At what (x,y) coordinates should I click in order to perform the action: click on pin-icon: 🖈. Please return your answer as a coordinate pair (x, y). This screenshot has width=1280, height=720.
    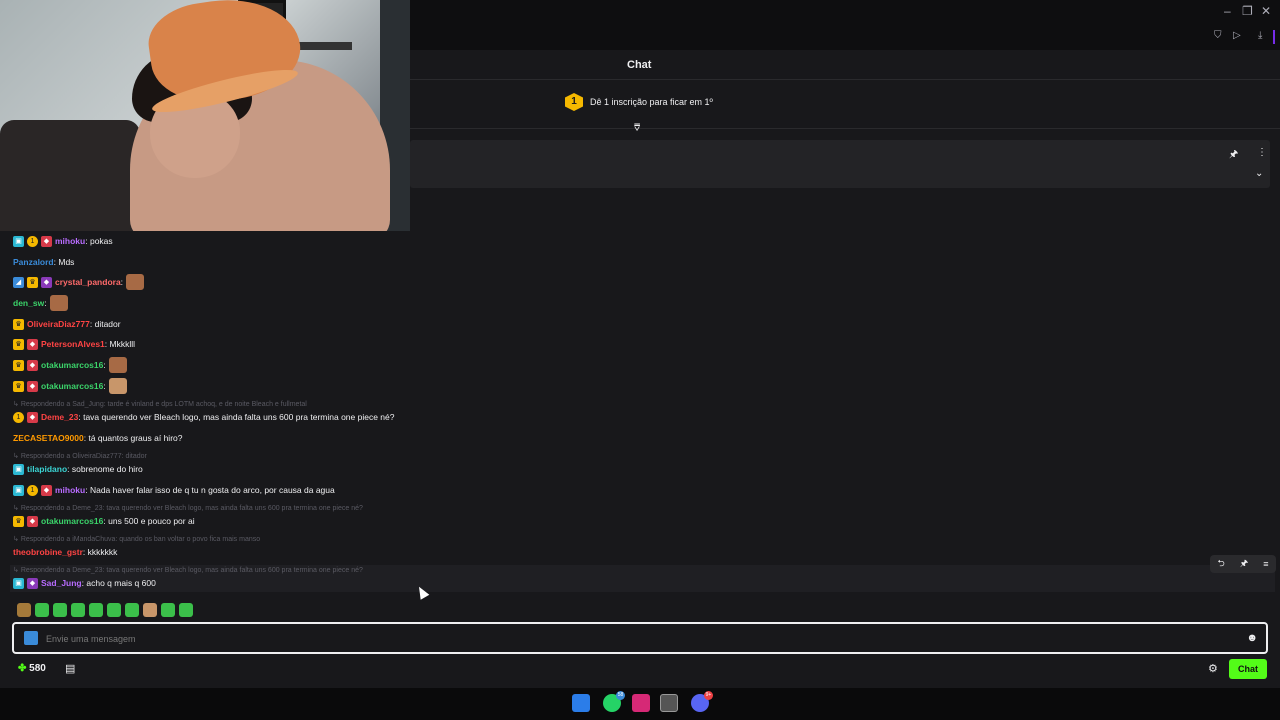
    Looking at the image, I should click on (1233, 155).